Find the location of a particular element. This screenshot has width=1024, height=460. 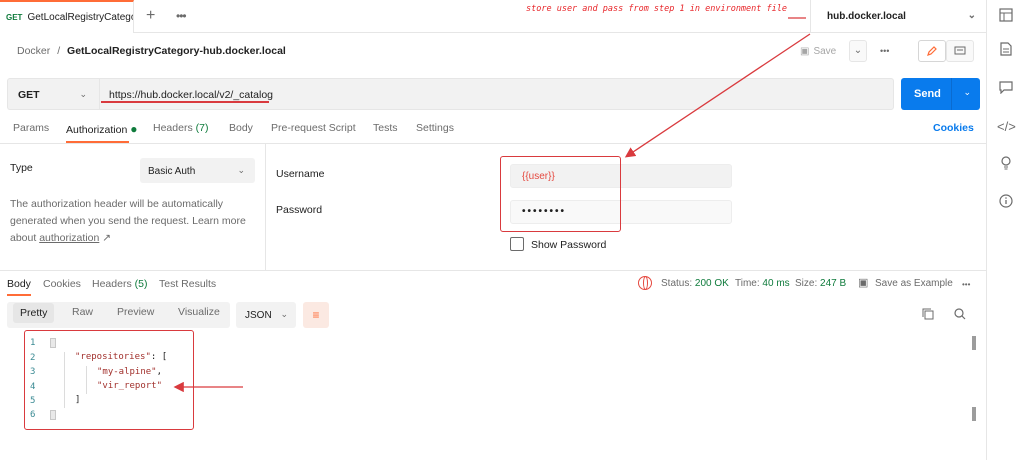

environment-quick-look-icon is located at coordinates (1006, 17).